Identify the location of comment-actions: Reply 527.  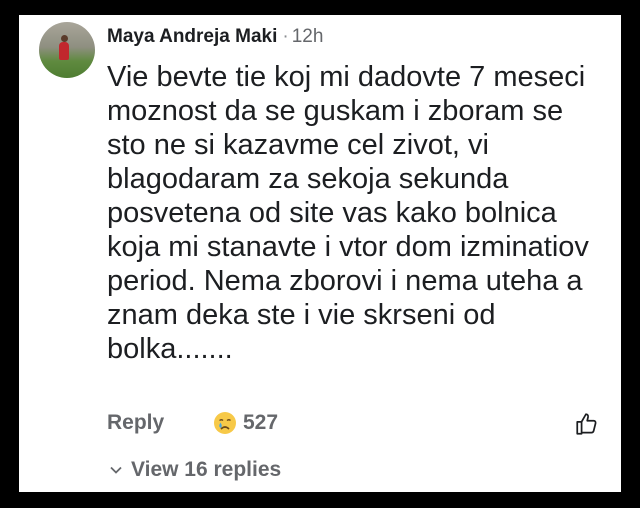
(192, 423).